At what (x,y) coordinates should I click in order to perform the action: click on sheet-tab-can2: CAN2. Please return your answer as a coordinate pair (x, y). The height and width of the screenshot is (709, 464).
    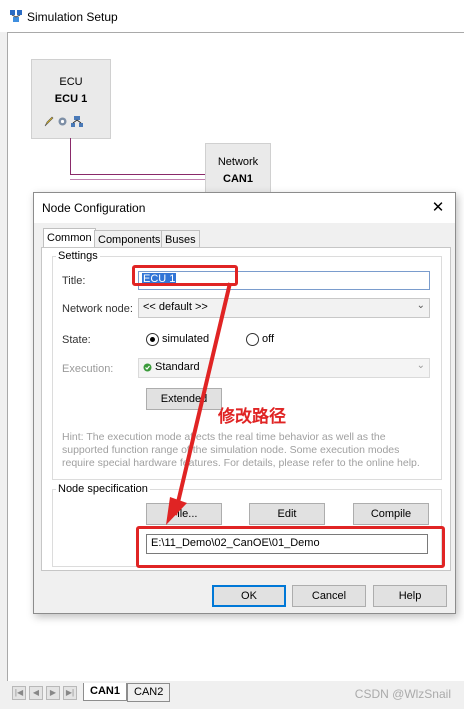
    Looking at the image, I should click on (149, 692).